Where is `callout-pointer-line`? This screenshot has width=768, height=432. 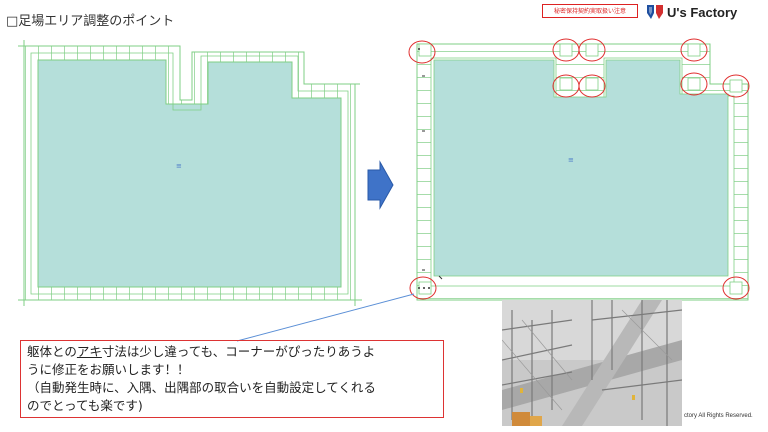 callout-pointer-line is located at coordinates (325, 317).